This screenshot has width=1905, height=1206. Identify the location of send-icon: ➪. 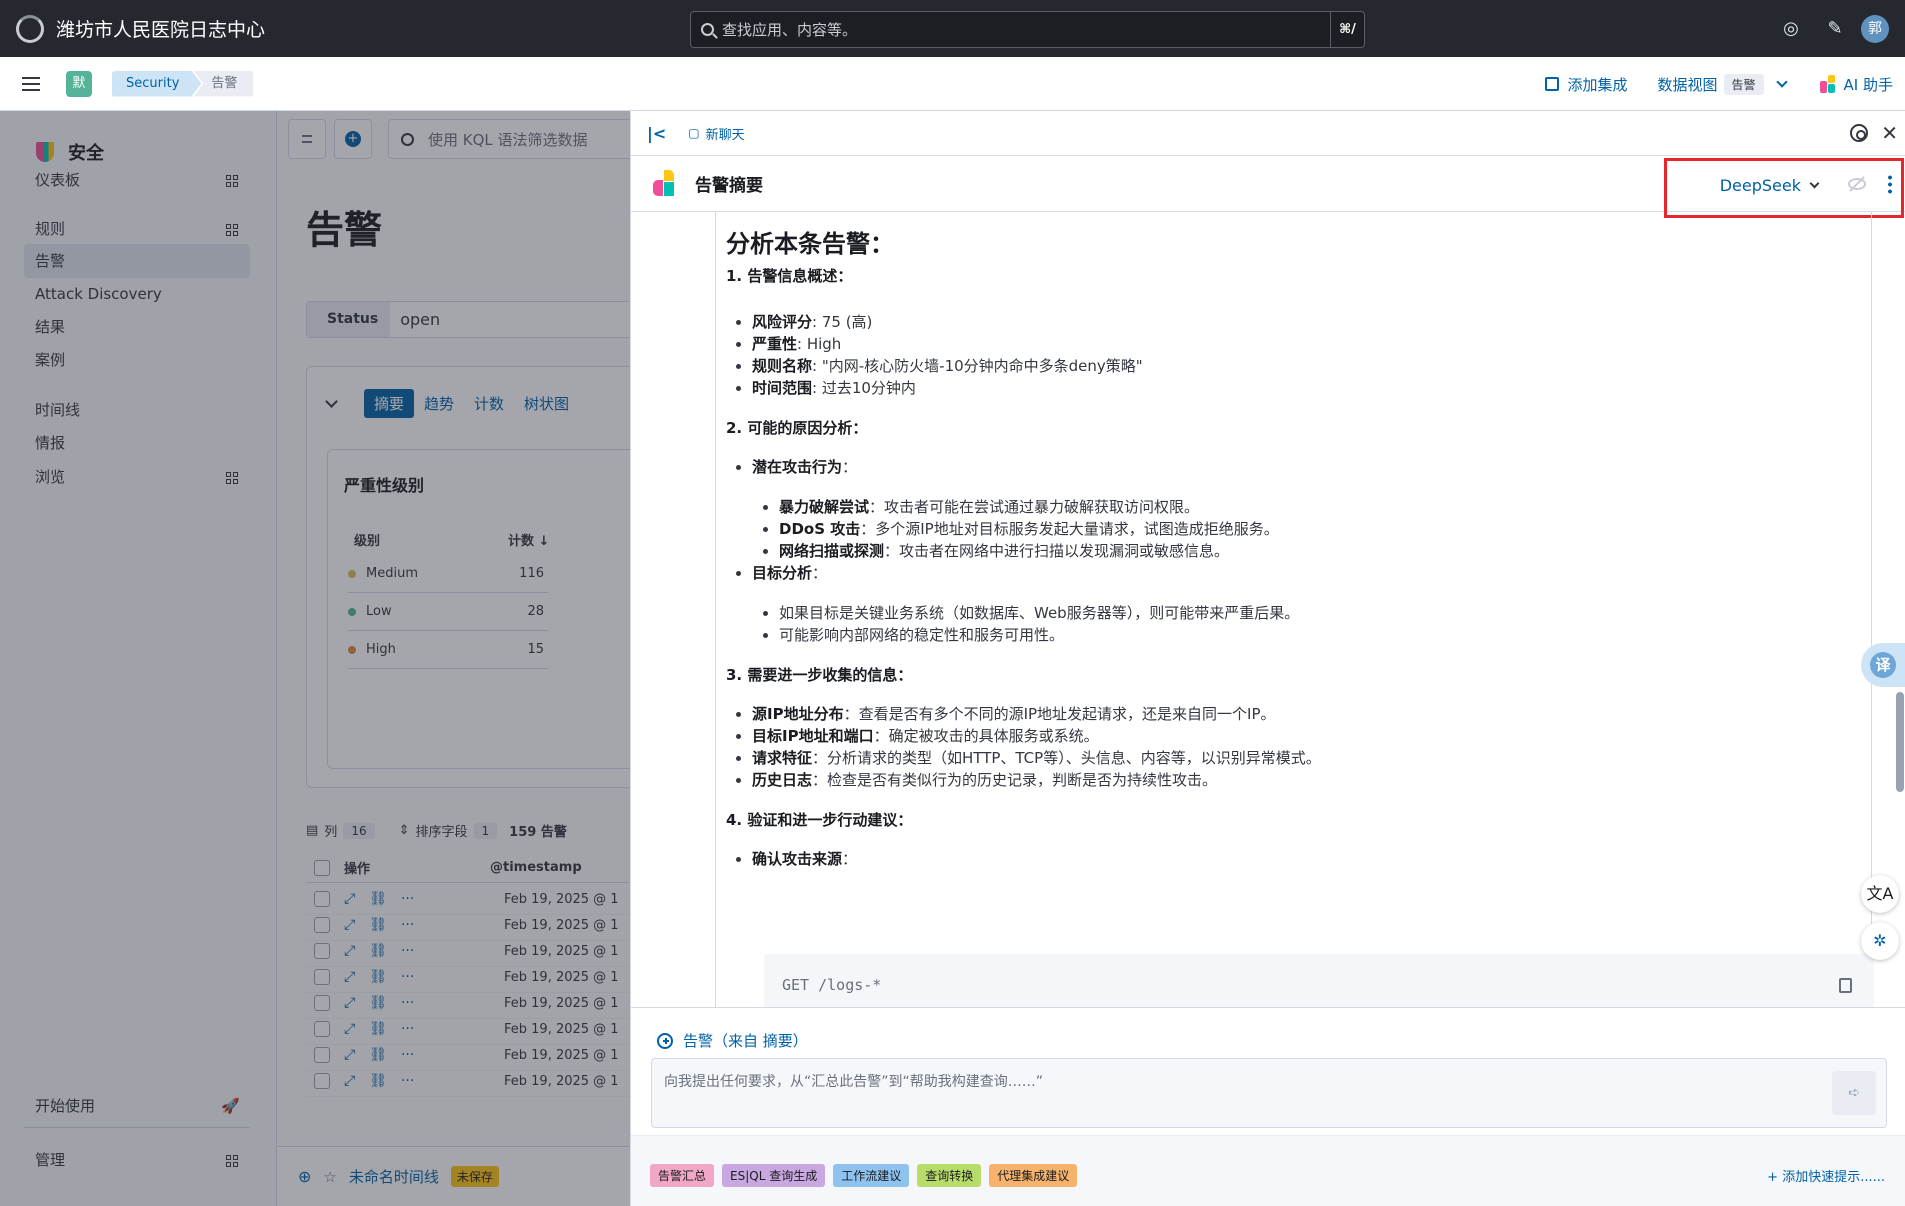
(1854, 1093).